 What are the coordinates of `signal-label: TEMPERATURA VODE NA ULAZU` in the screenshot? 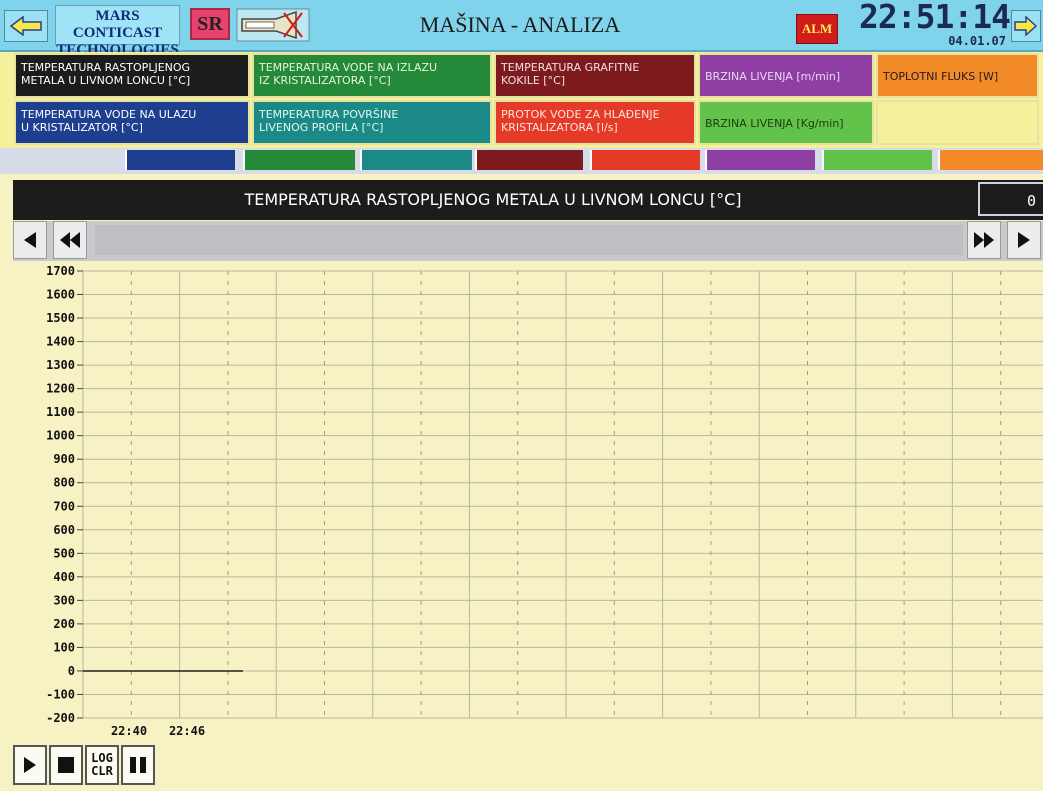 It's located at (109, 114).